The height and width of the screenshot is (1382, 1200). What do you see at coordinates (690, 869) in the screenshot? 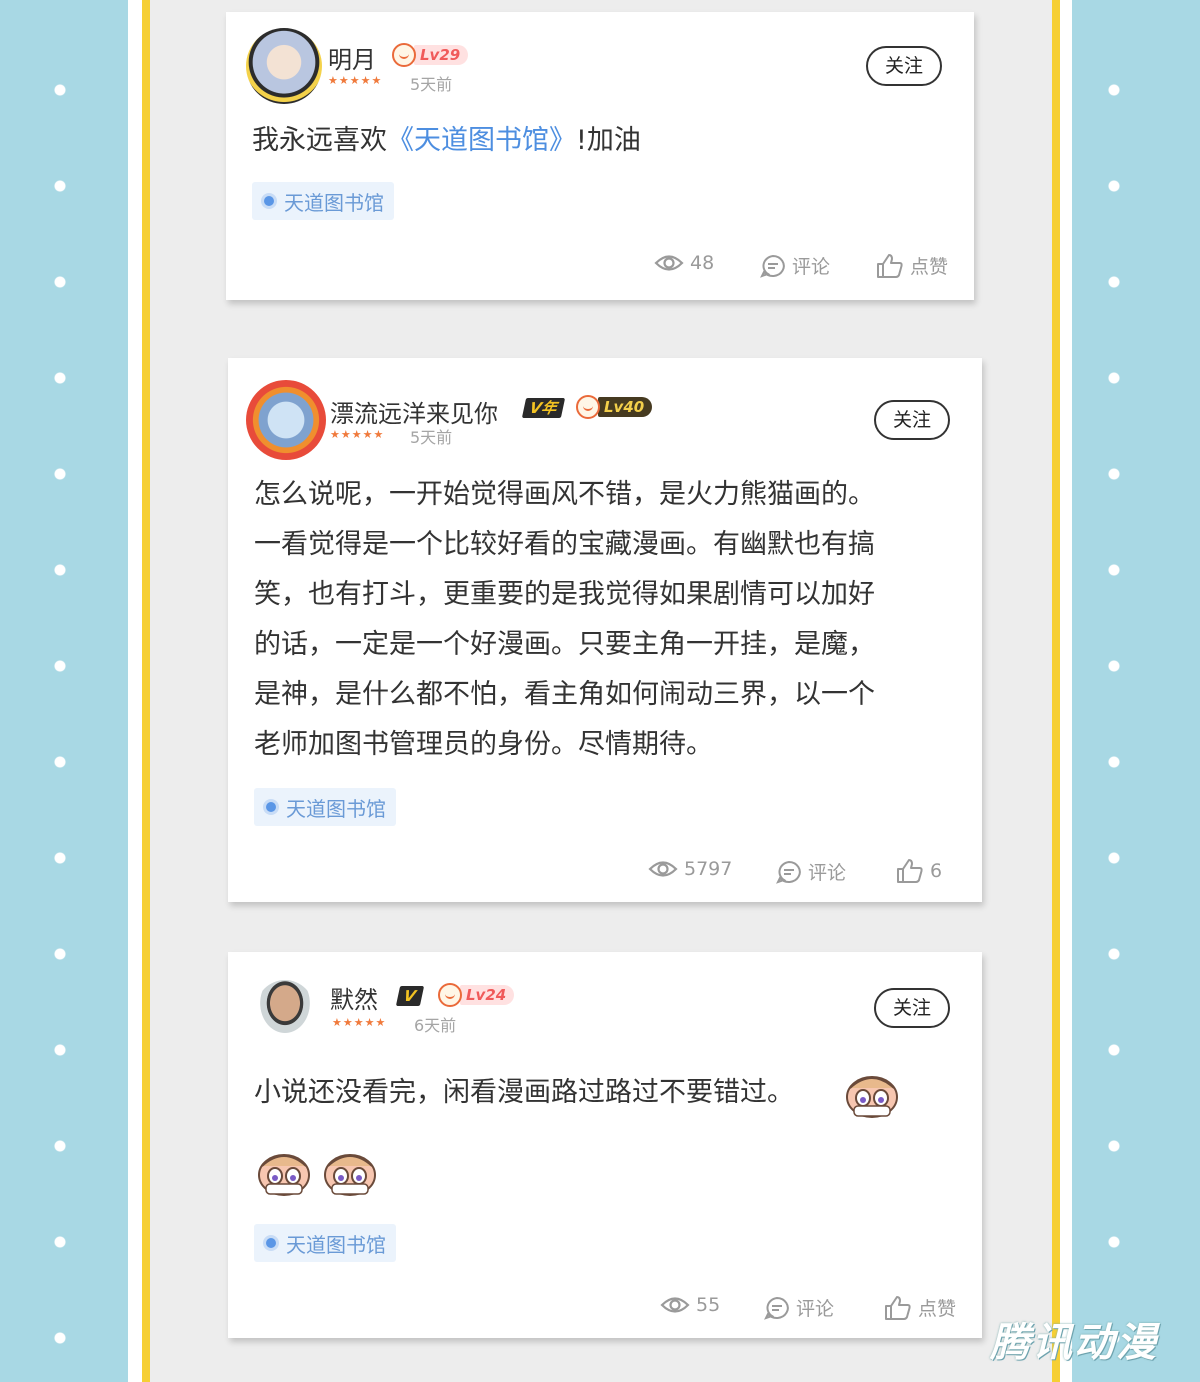
I see `views-stat: 5797` at bounding box center [690, 869].